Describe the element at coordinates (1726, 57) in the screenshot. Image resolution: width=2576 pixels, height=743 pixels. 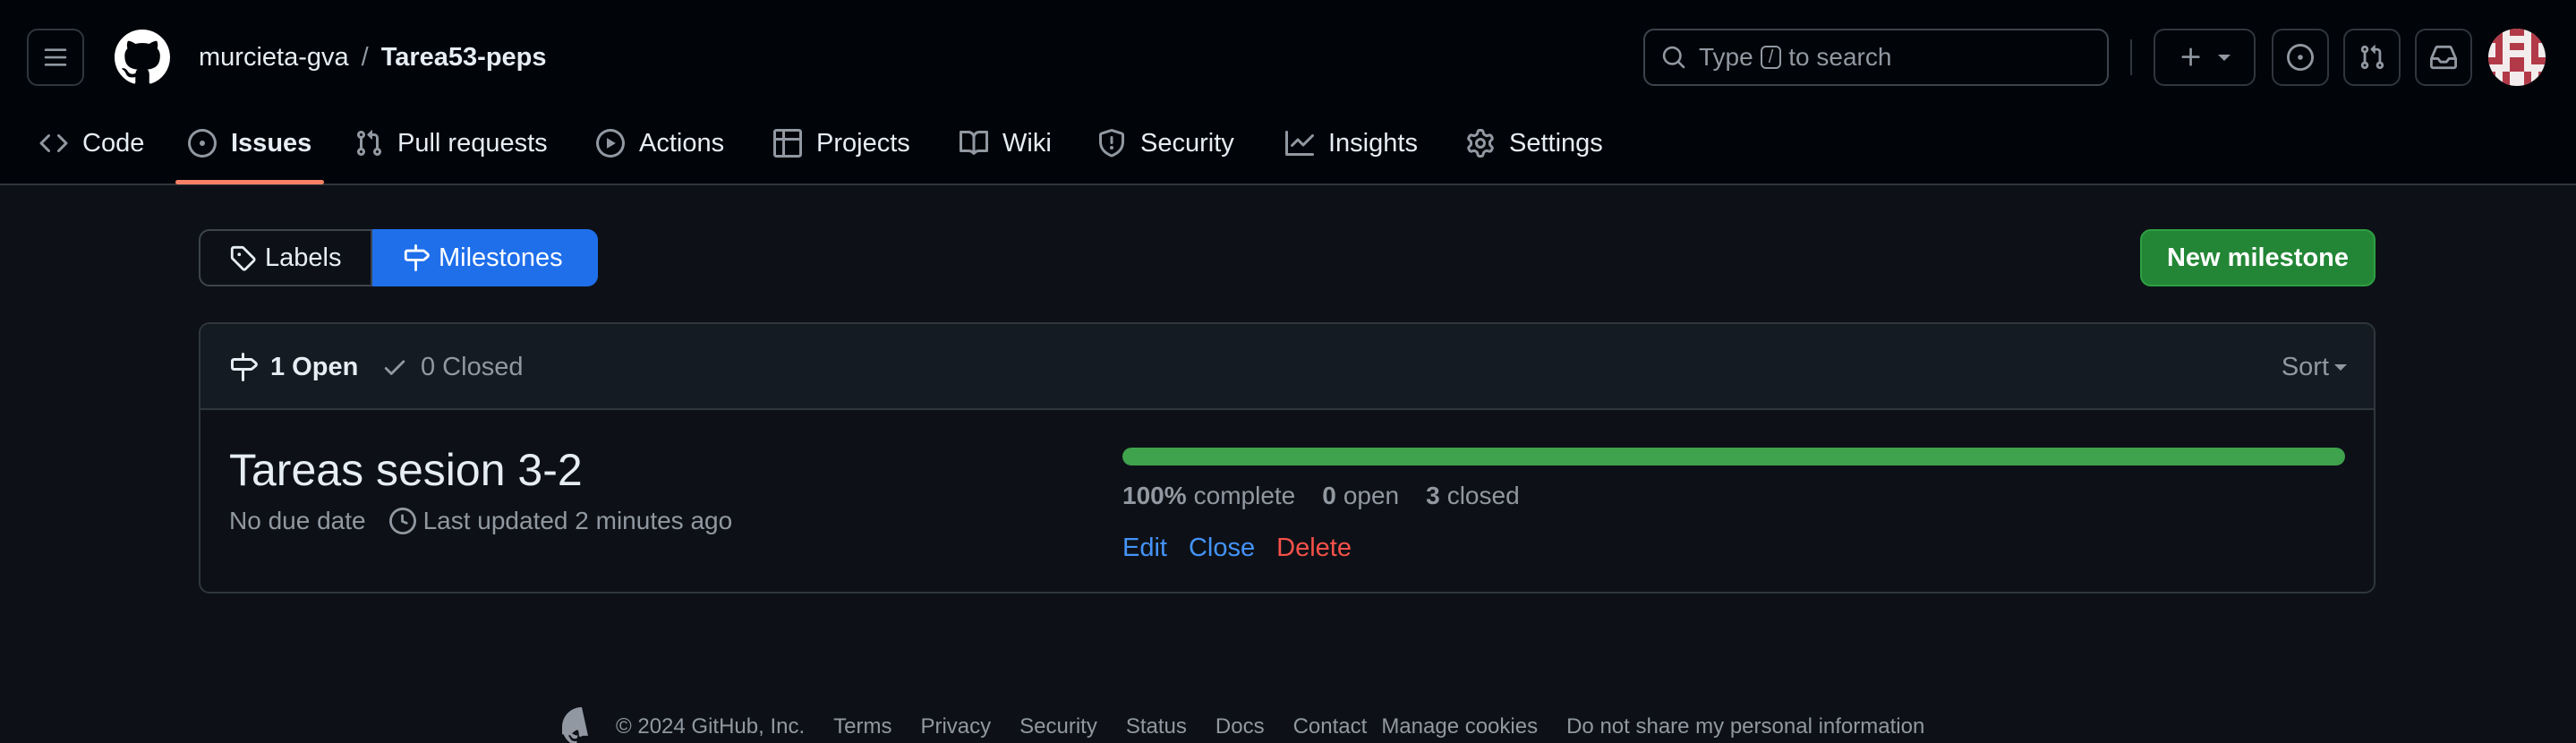
I see `search-placeholder-prefix: Type` at that location.